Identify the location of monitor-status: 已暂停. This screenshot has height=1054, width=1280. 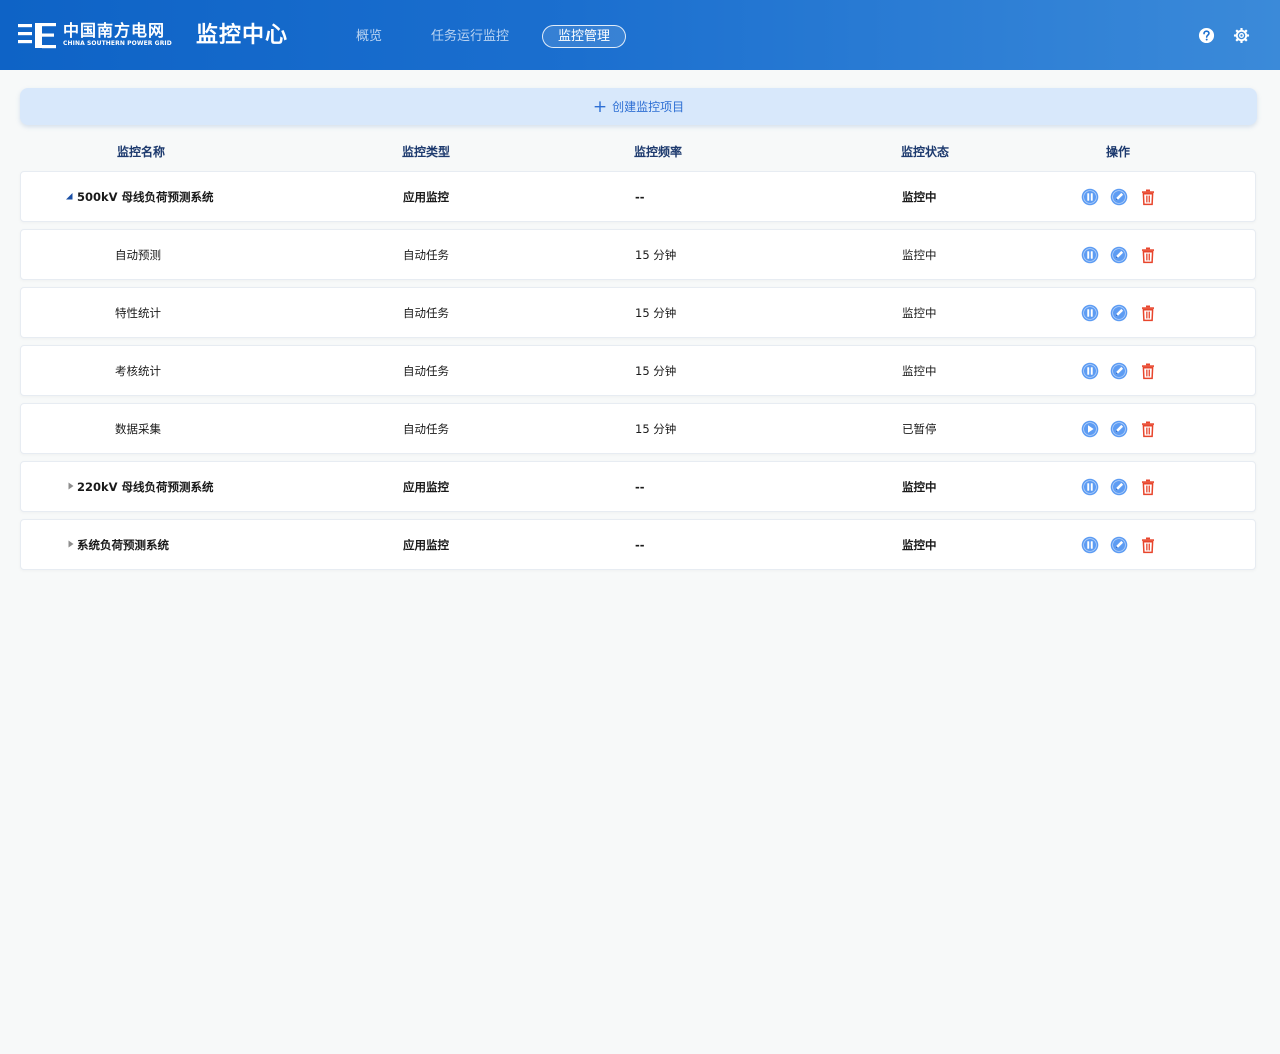
(919, 429).